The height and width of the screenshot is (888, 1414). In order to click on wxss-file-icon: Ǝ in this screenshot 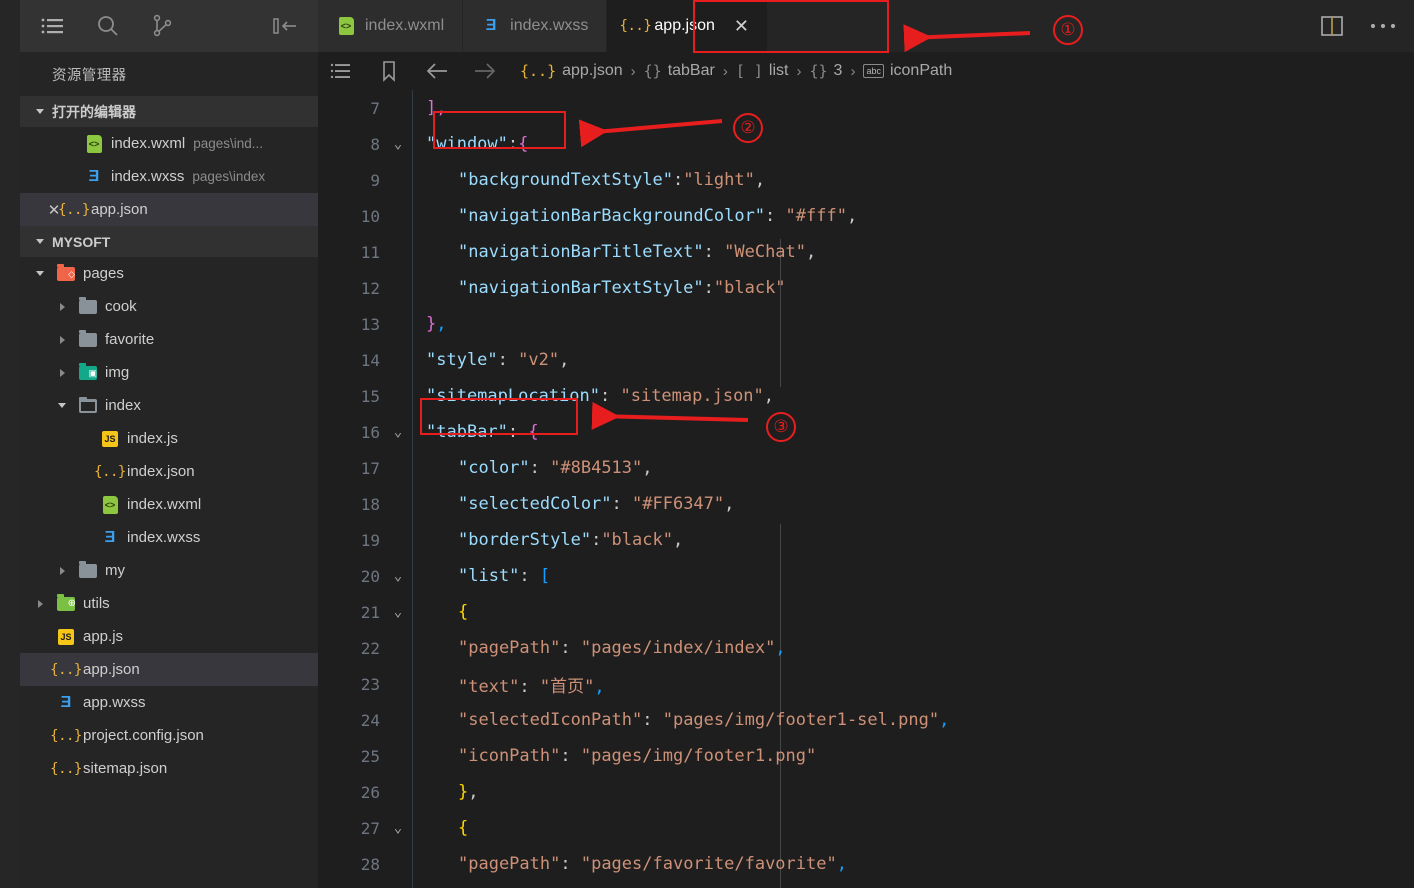, I will do `click(94, 176)`.